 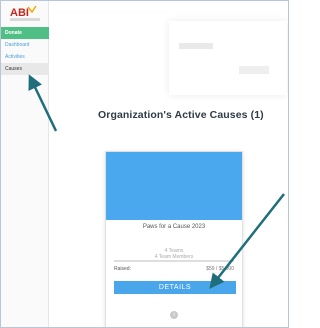 I want to click on raised-progress-bar, so click(x=174, y=261).